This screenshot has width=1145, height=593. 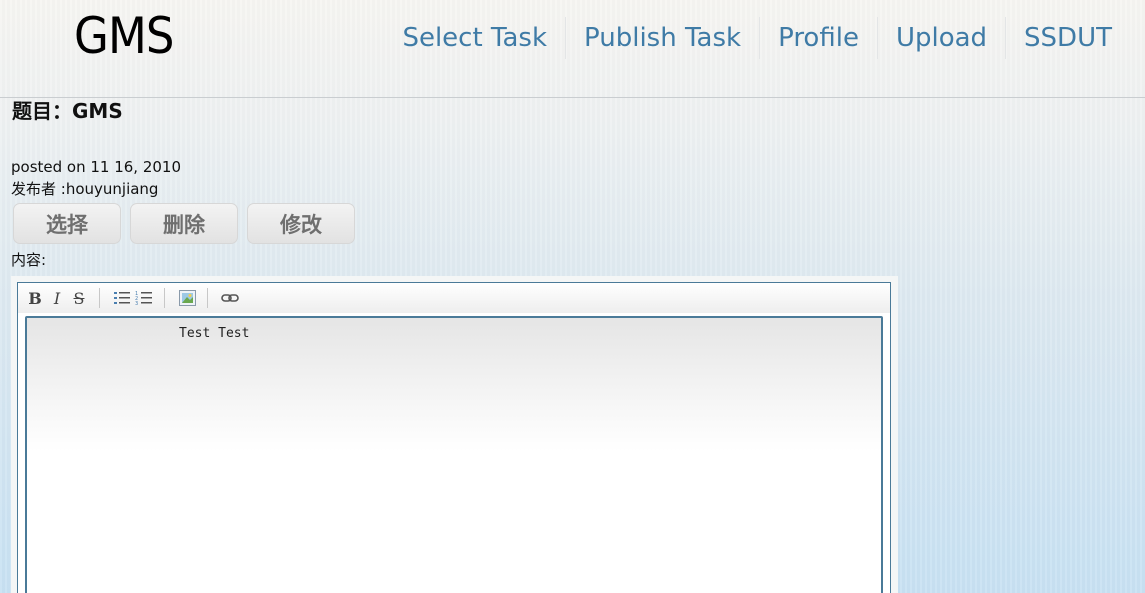 What do you see at coordinates (122, 298) in the screenshot?
I see `bulleted-list-icon` at bounding box center [122, 298].